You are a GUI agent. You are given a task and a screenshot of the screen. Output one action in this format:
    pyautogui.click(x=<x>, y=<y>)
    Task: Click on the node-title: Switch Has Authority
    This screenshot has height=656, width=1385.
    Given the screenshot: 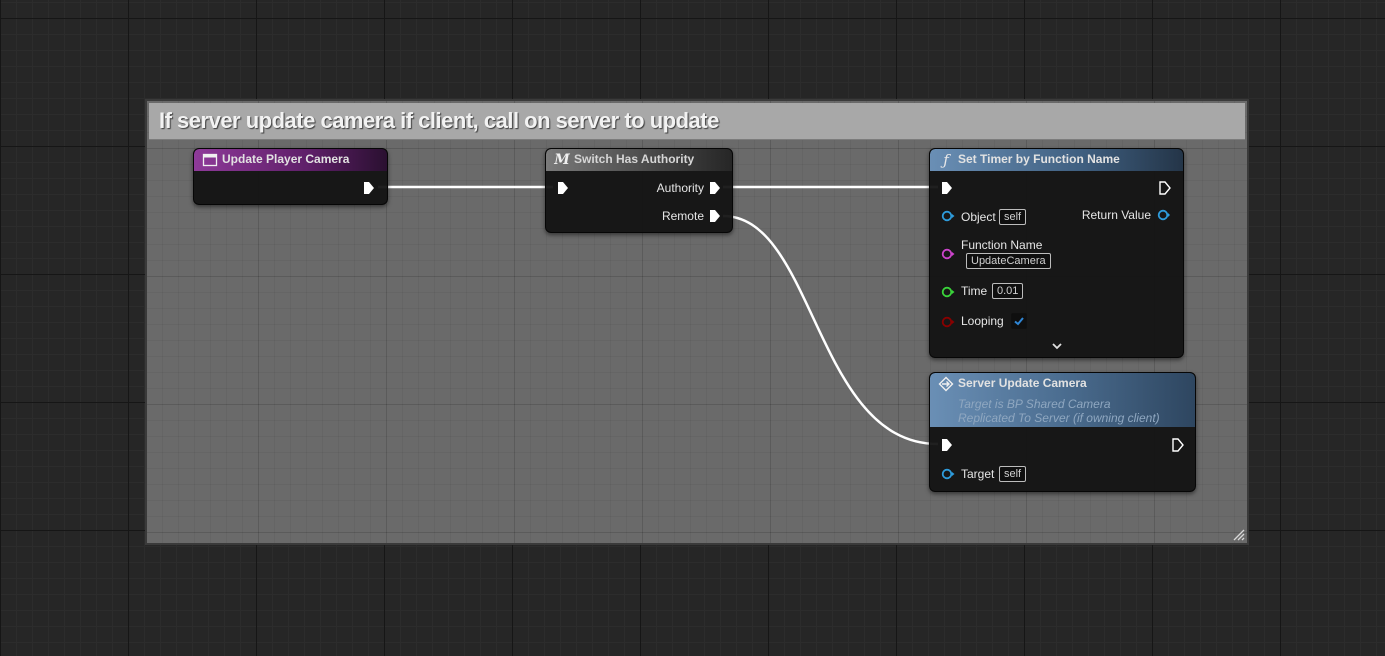 What is the action you would take?
    pyautogui.click(x=634, y=159)
    